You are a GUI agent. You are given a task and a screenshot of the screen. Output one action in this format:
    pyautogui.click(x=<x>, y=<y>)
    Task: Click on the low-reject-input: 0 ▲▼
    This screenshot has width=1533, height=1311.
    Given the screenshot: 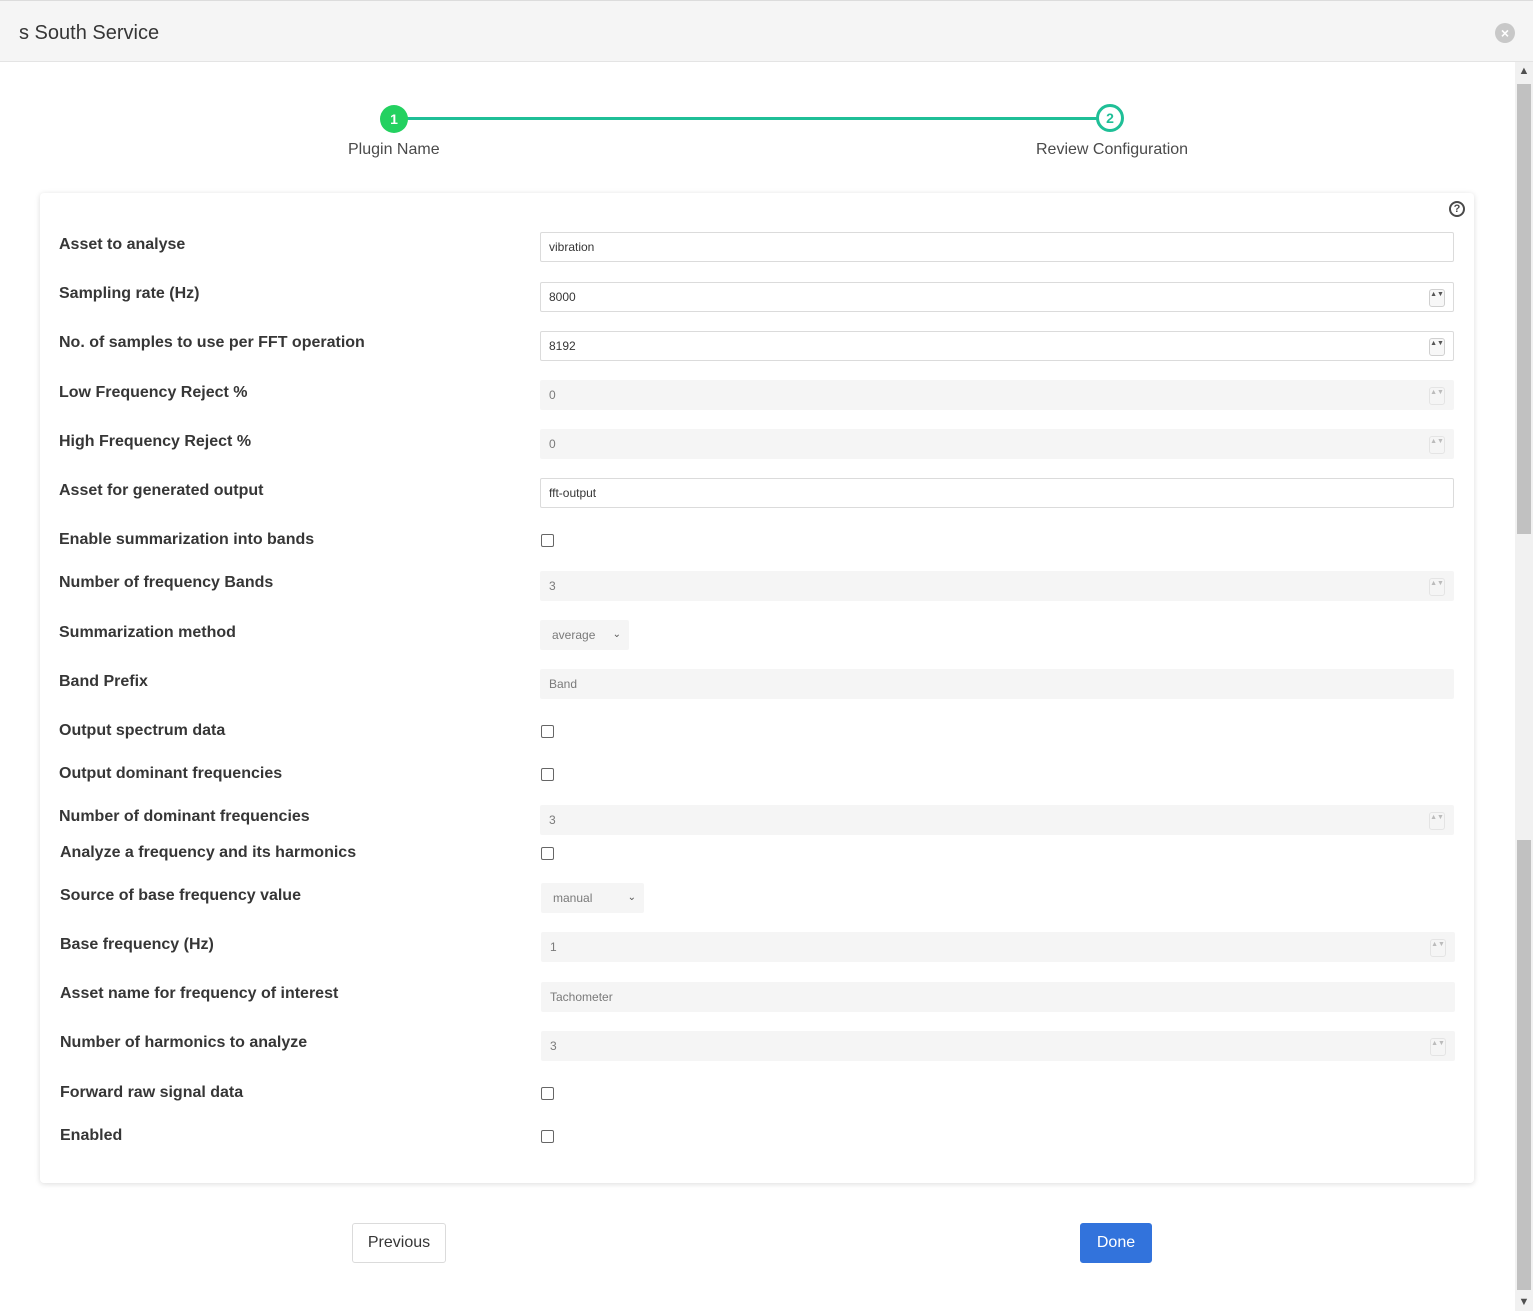 What is the action you would take?
    pyautogui.click(x=997, y=395)
    